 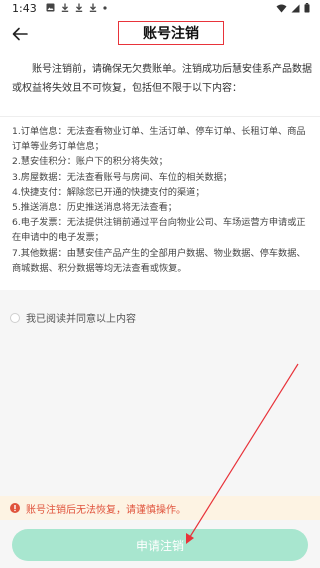 I want to click on battery-icon, so click(x=307, y=8).